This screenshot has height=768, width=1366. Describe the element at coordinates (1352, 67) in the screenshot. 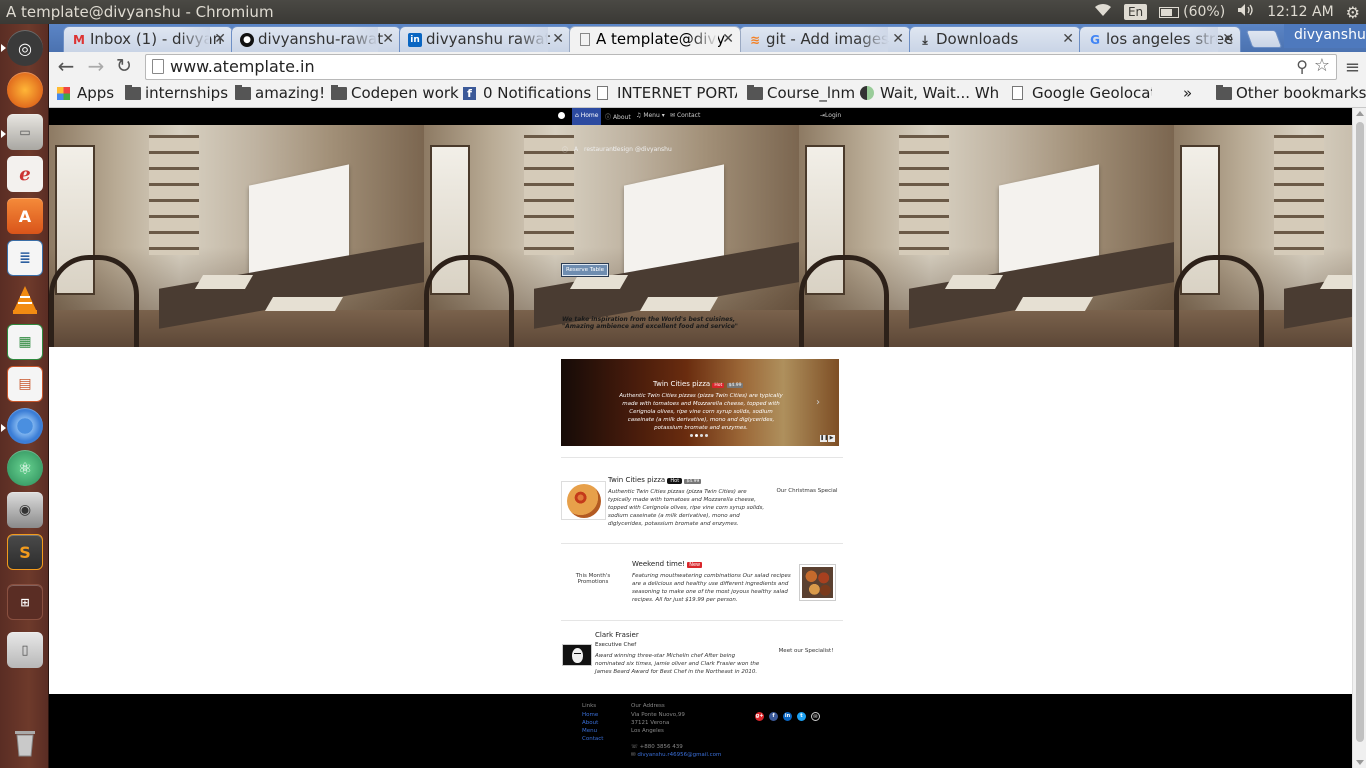

I see `menu-hamburger-icon: ≡` at that location.